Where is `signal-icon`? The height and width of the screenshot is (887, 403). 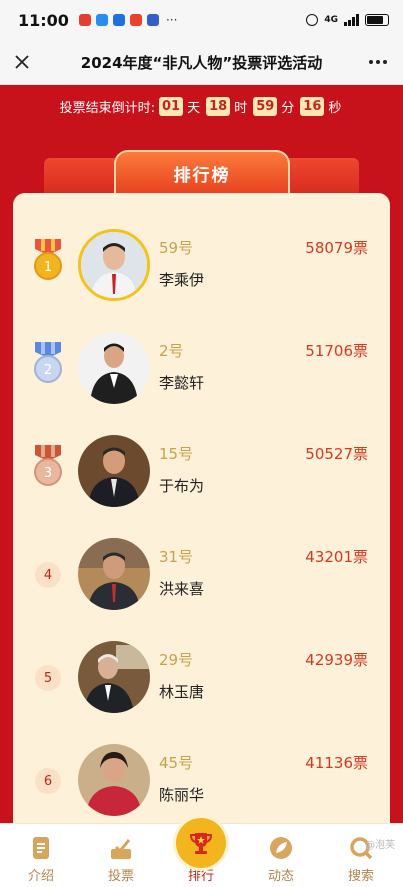 signal-icon is located at coordinates (351, 20).